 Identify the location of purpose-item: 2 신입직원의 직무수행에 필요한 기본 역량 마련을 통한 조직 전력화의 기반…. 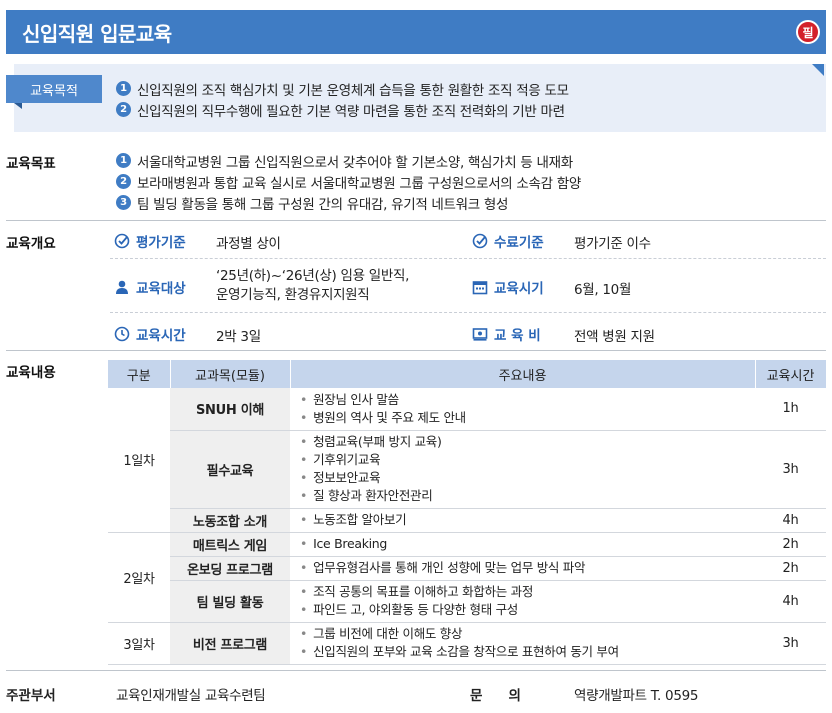
(342, 109).